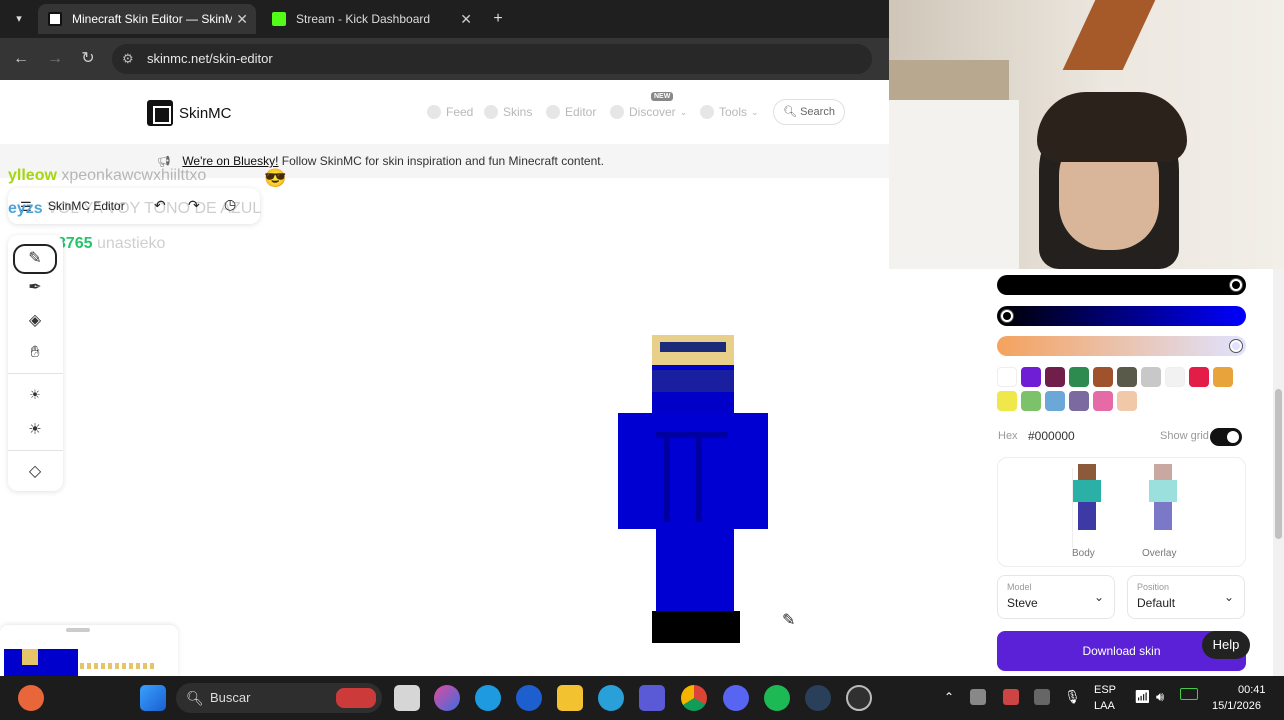 The height and width of the screenshot is (720, 1284). I want to click on site-info-icon: ⚙, so click(128, 59).